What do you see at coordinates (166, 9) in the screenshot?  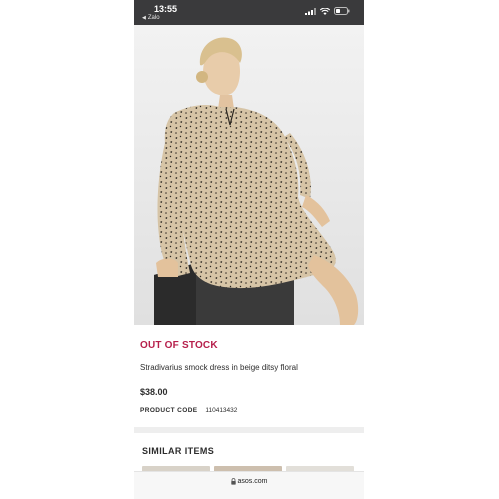 I see `status-time: 13:55` at bounding box center [166, 9].